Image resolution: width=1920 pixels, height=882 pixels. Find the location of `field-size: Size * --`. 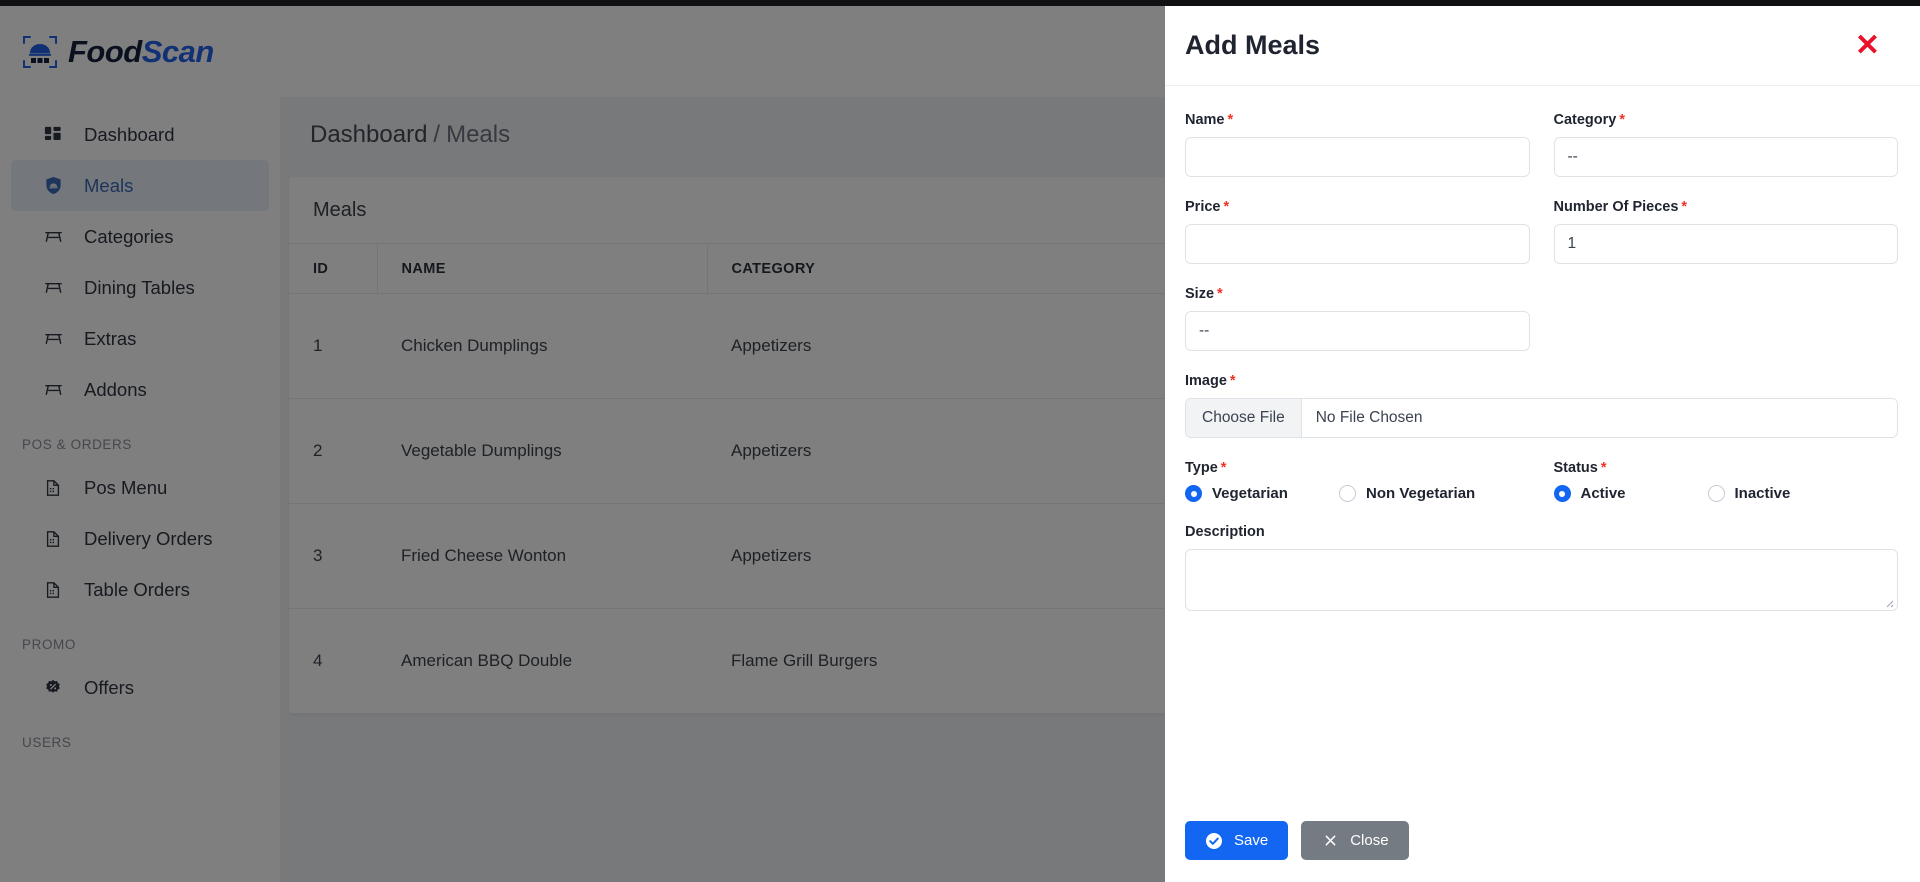

field-size: Size * -- is located at coordinates (1357, 318).